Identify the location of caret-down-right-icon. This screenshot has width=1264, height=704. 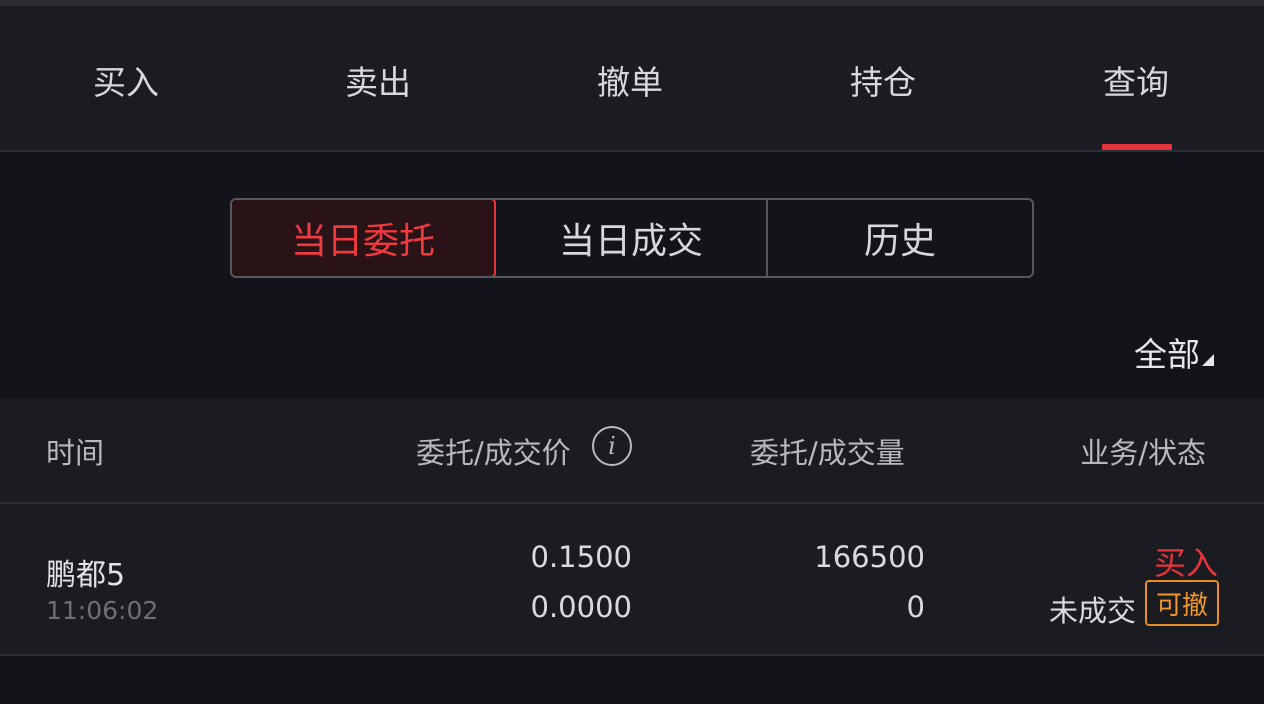
(1208, 360).